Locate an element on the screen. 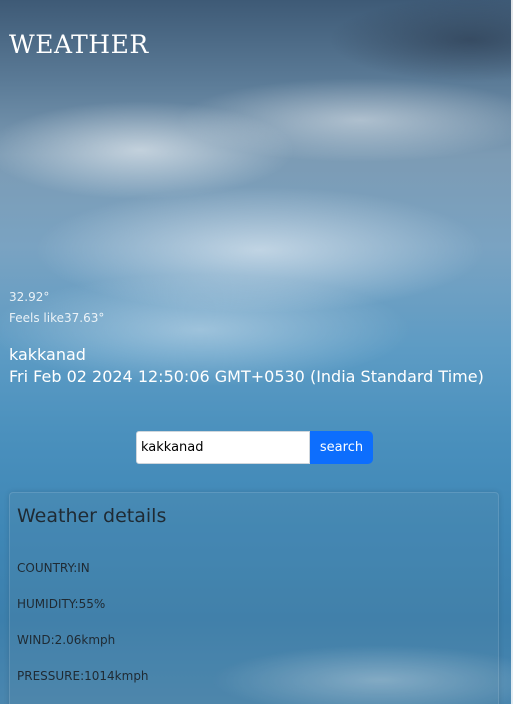  temperature-value: 32.92° is located at coordinates (29, 297).